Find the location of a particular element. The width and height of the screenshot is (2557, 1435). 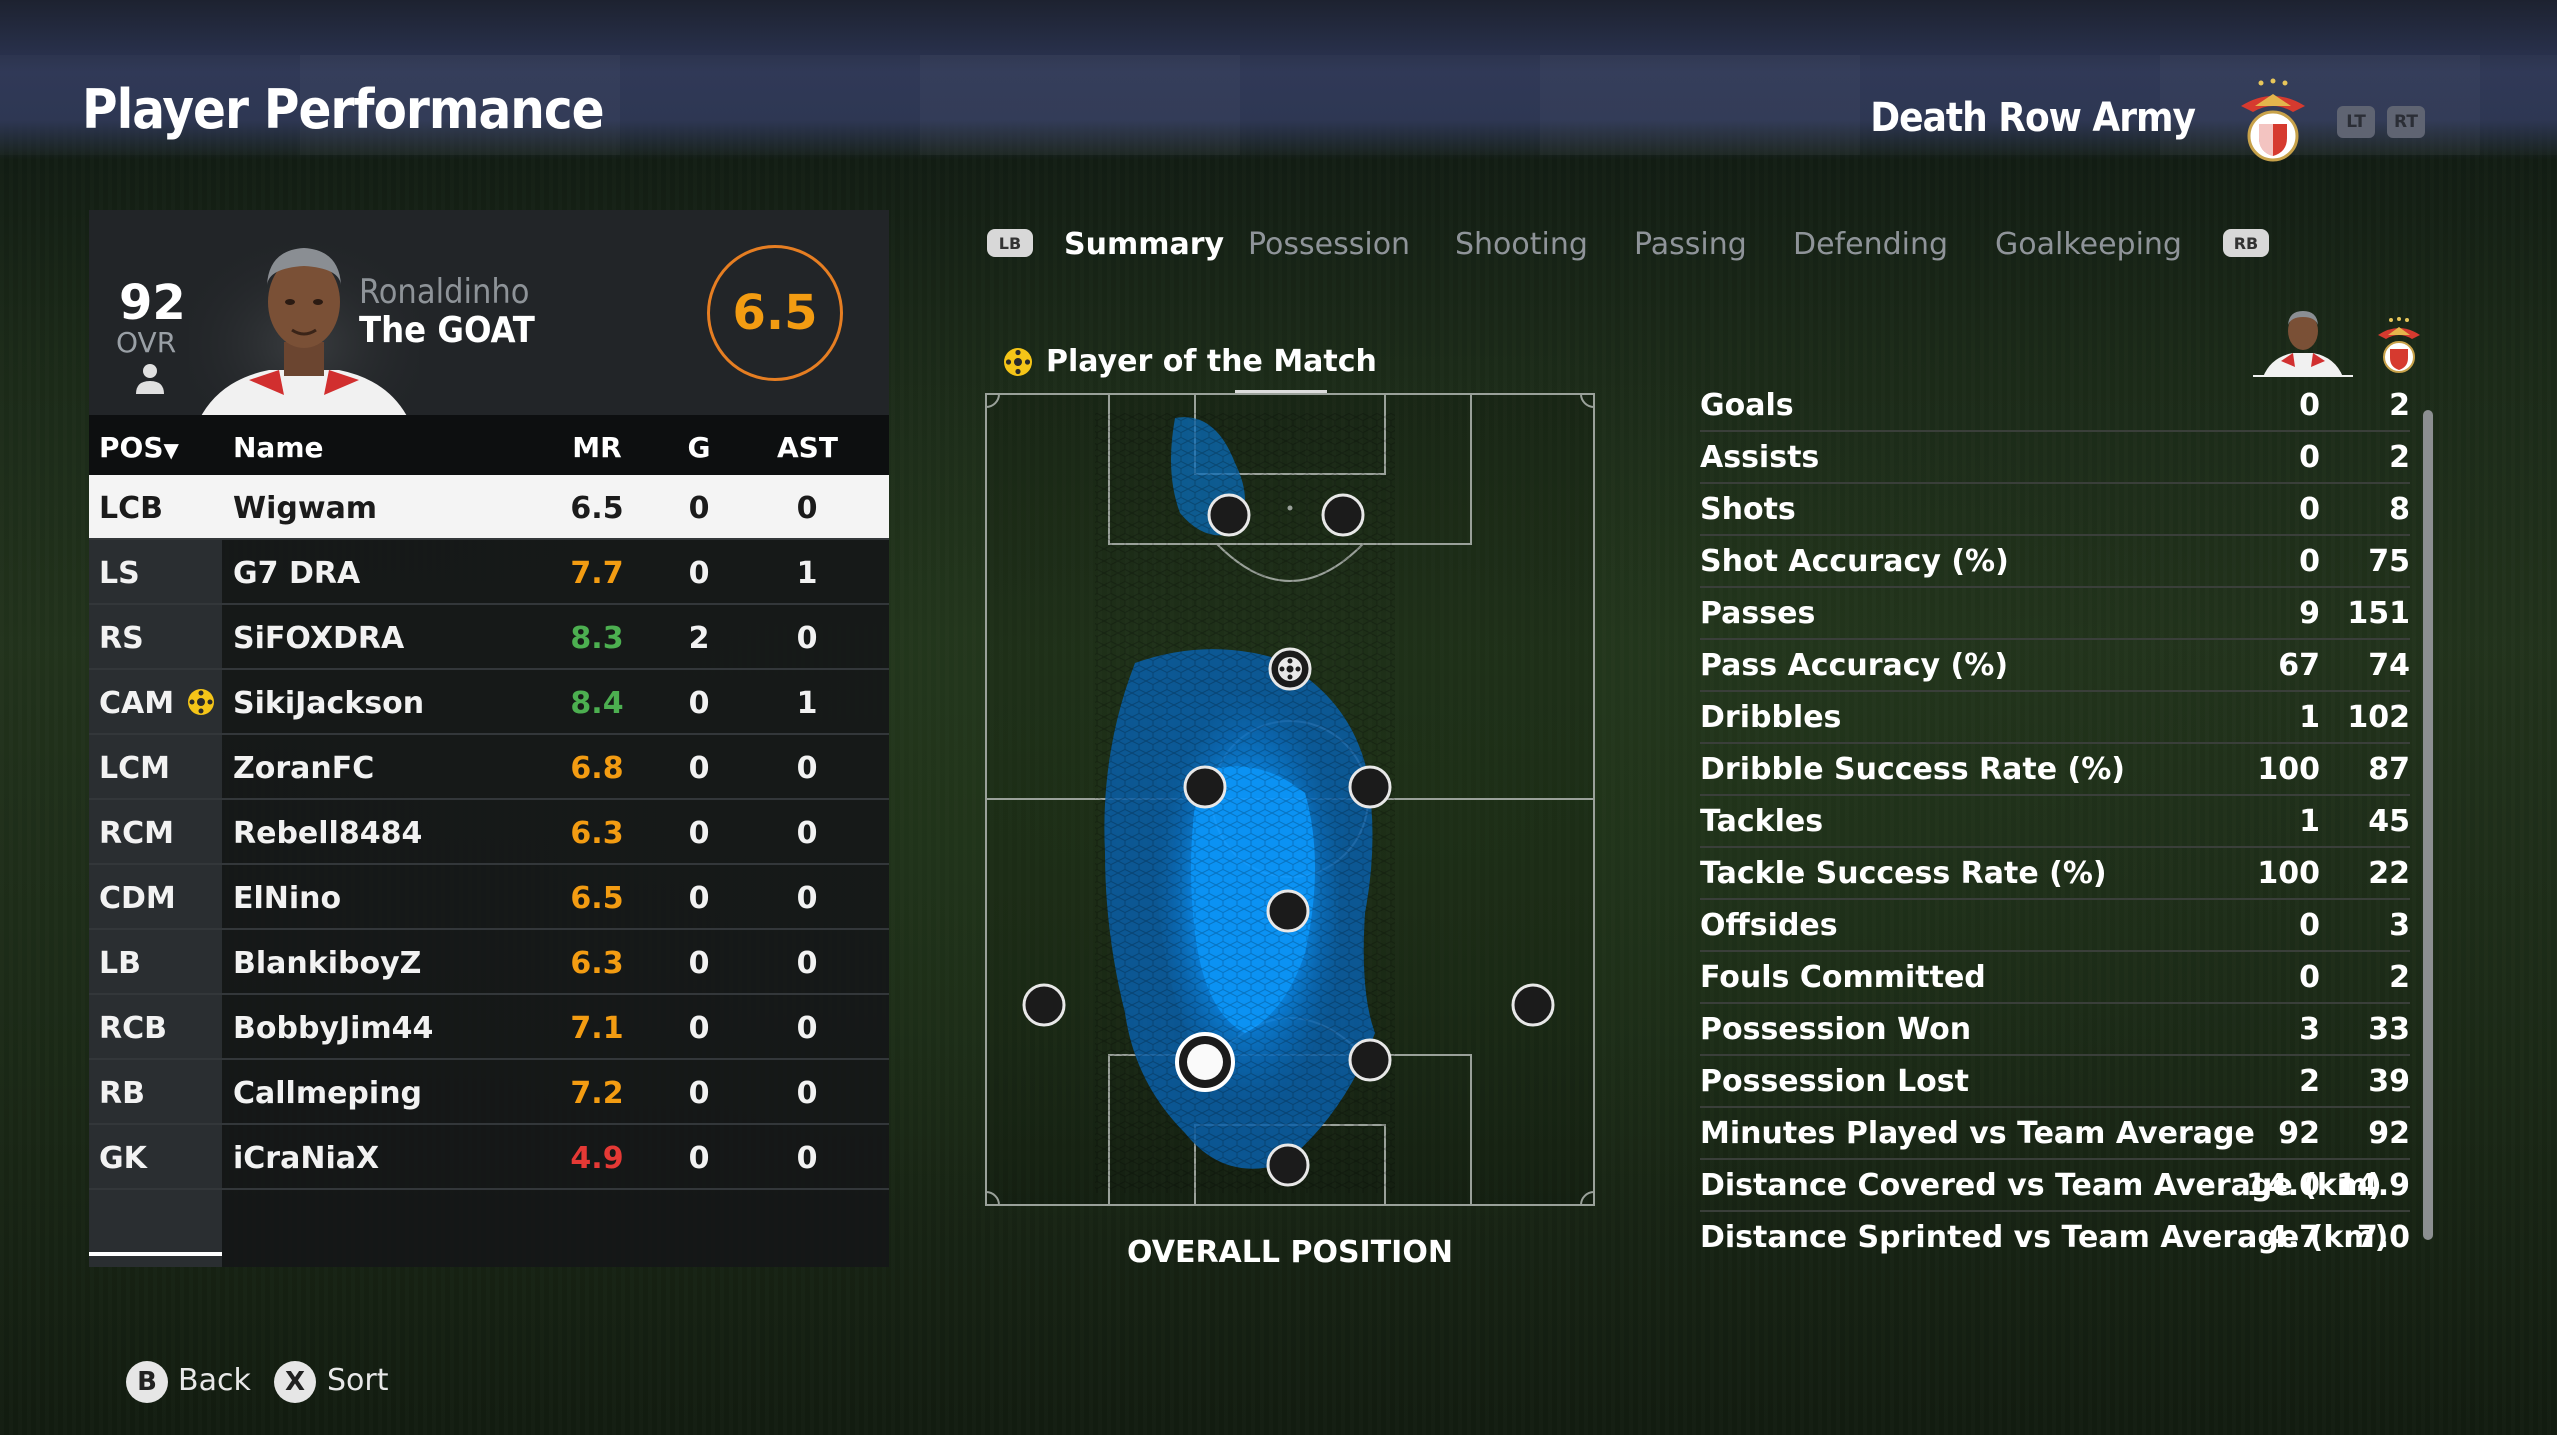

tab-defending: Defending is located at coordinates (1870, 244).